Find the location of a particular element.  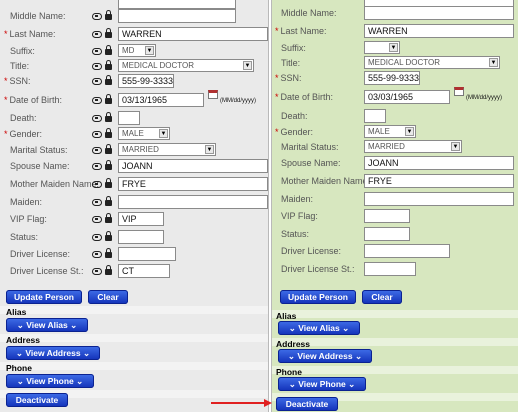

last-name-label: * Last Name: is located at coordinates (301, 31).